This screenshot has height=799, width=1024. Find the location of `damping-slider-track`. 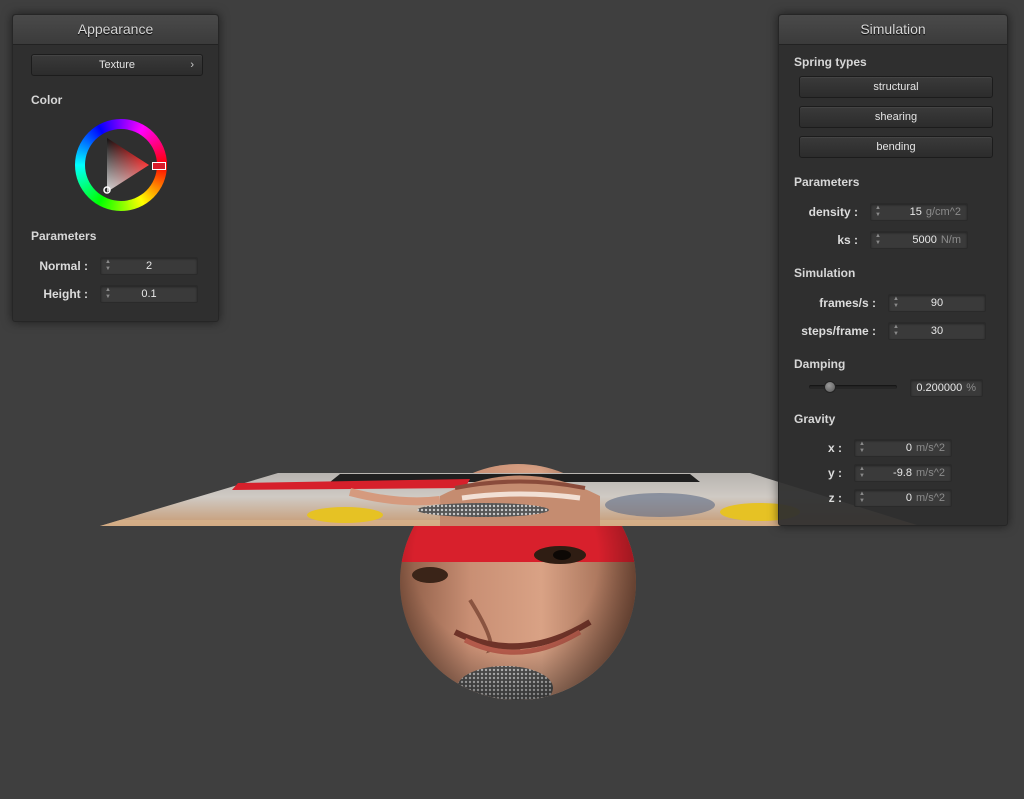

damping-slider-track is located at coordinates (853, 387).